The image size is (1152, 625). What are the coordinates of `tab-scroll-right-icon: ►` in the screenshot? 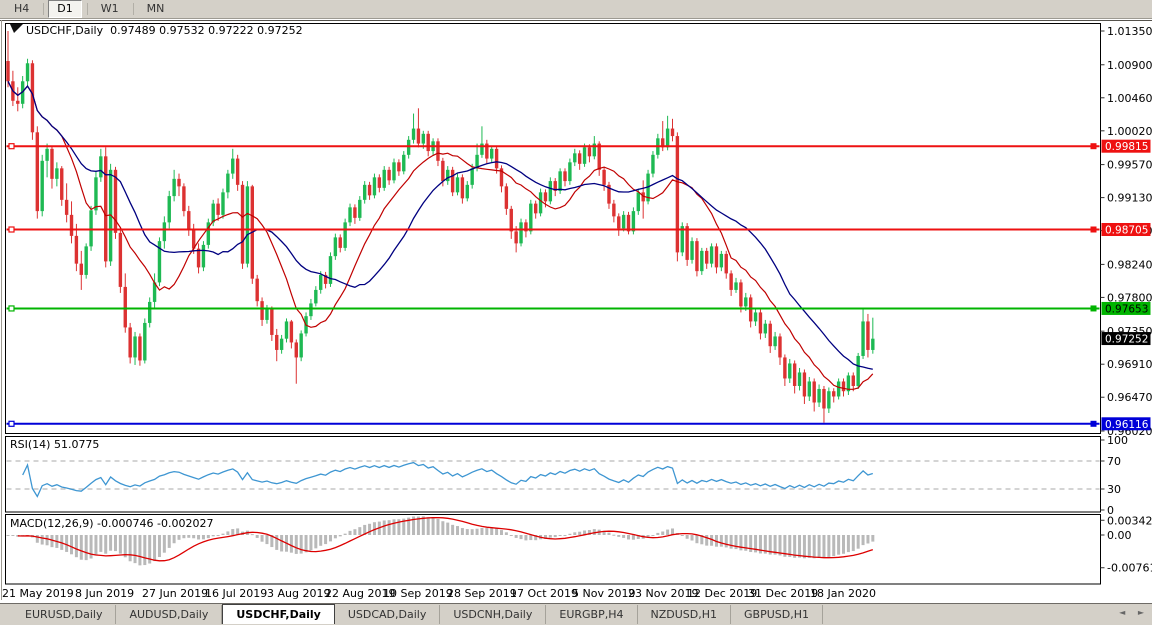 It's located at (1141, 612).